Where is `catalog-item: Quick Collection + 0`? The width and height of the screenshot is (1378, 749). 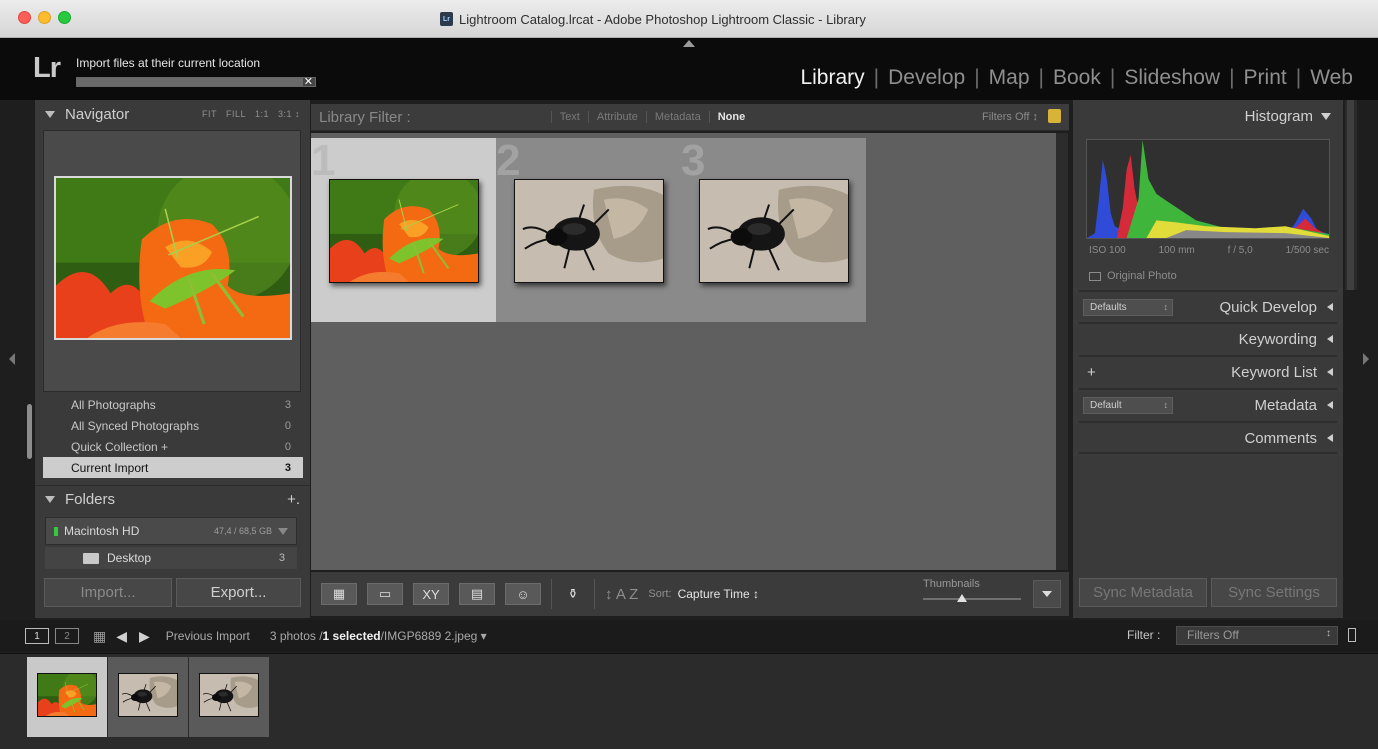 catalog-item: Quick Collection + 0 is located at coordinates (173, 446).